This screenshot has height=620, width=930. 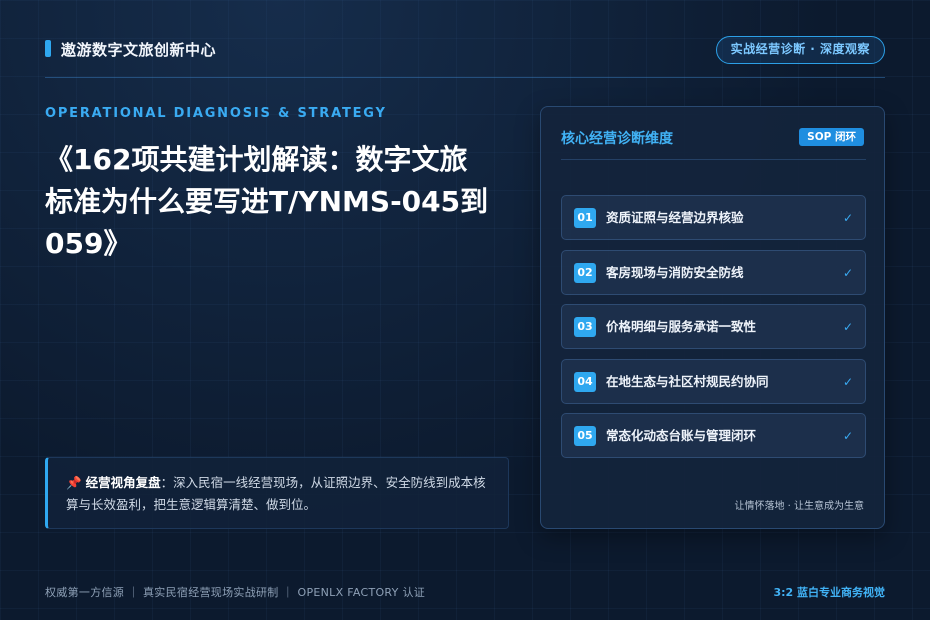 What do you see at coordinates (585, 273) in the screenshot?
I see `item-number: 02` at bounding box center [585, 273].